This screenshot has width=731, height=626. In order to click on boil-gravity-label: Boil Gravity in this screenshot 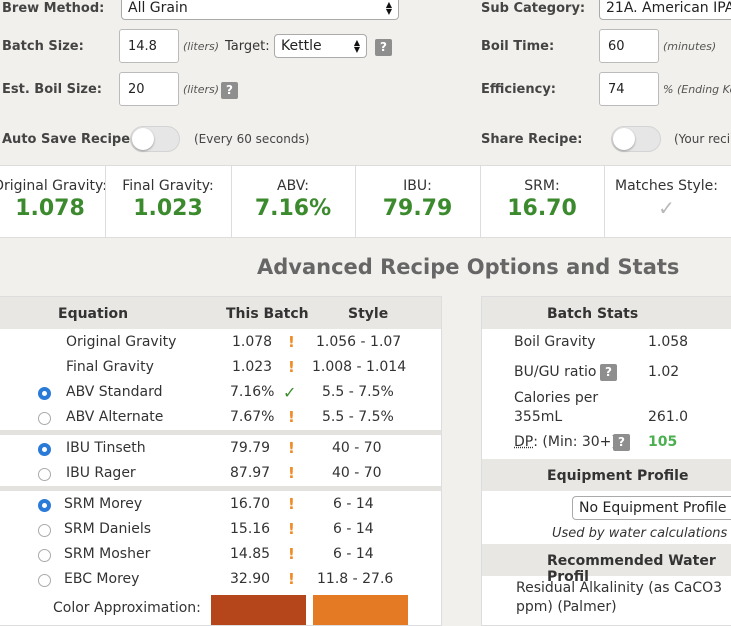, I will do `click(555, 342)`.